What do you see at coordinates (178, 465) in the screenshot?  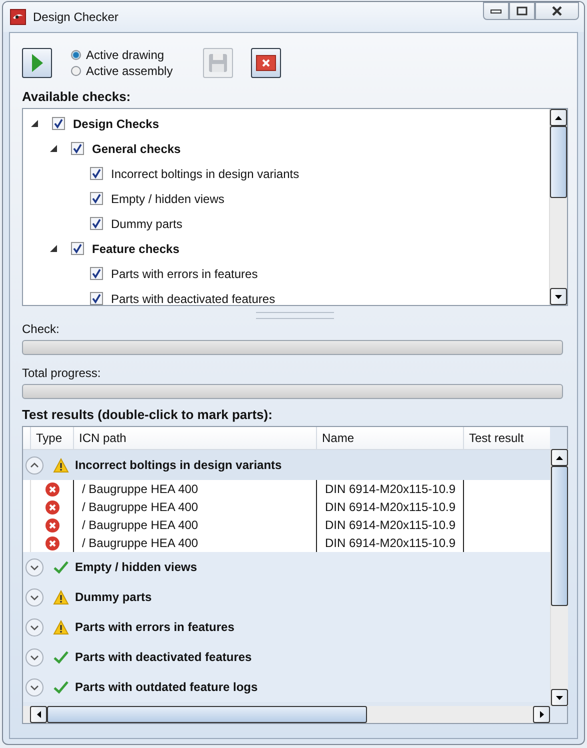 I see `group-title: Incorrect boltings in design variants` at bounding box center [178, 465].